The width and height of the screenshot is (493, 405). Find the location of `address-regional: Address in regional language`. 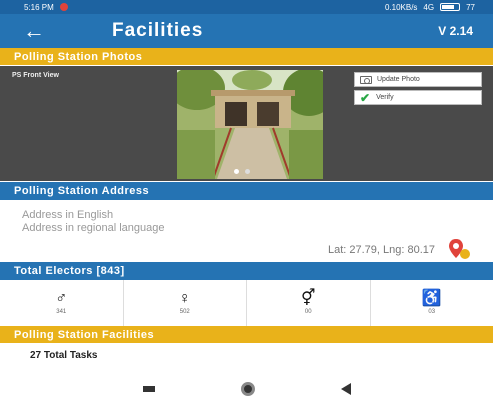

address-regional: Address in regional language is located at coordinates (93, 228).